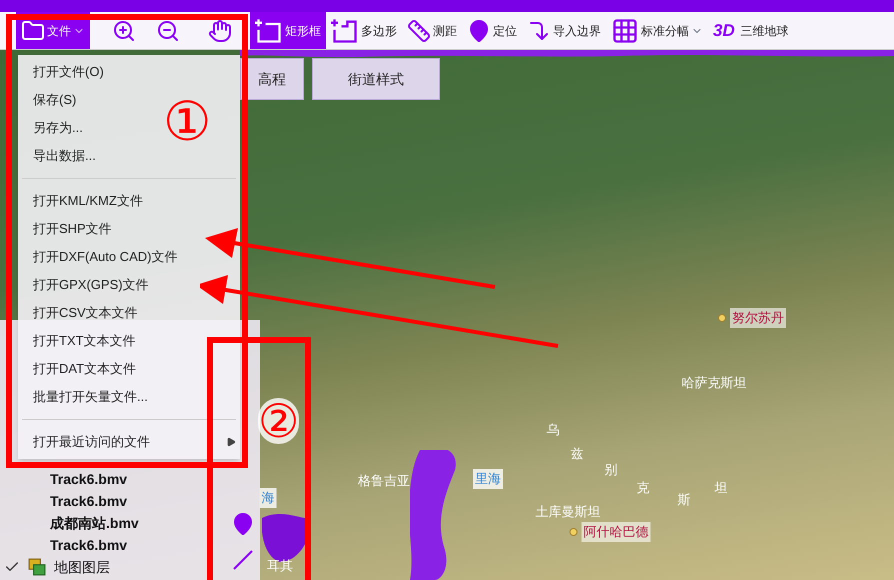  I want to click on menu-item: 打开KML/KMZ文件, so click(88, 201).